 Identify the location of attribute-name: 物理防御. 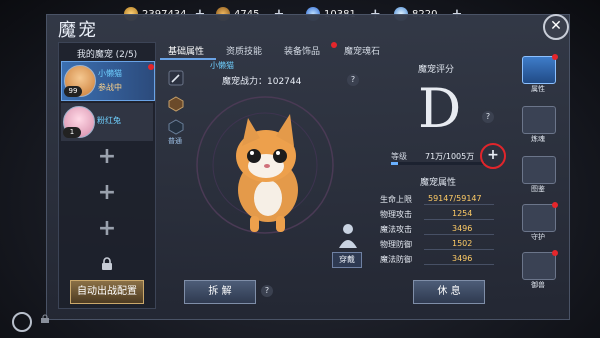
(396, 244).